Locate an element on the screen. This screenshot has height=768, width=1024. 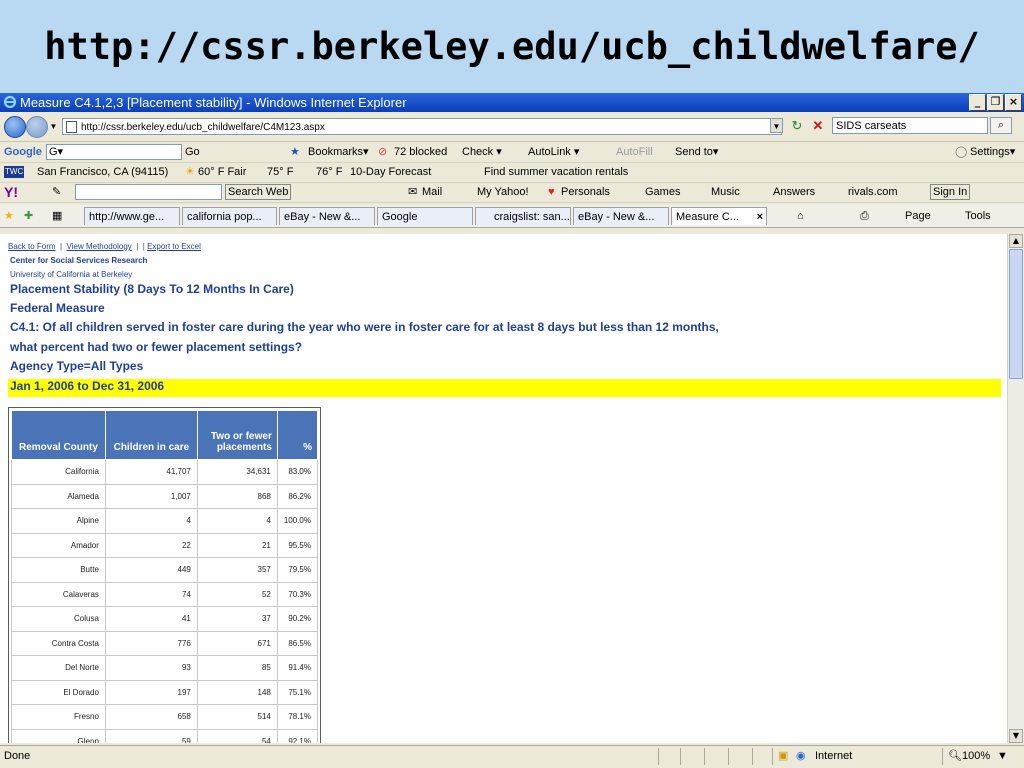
cell-placements: 34,631 is located at coordinates (237, 472).